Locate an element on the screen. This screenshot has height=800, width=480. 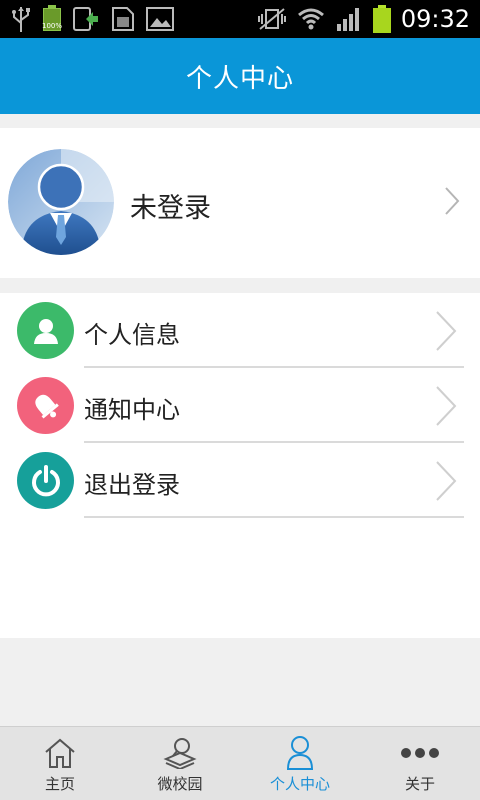
data-transfer-icon is located at coordinates (86, 19).